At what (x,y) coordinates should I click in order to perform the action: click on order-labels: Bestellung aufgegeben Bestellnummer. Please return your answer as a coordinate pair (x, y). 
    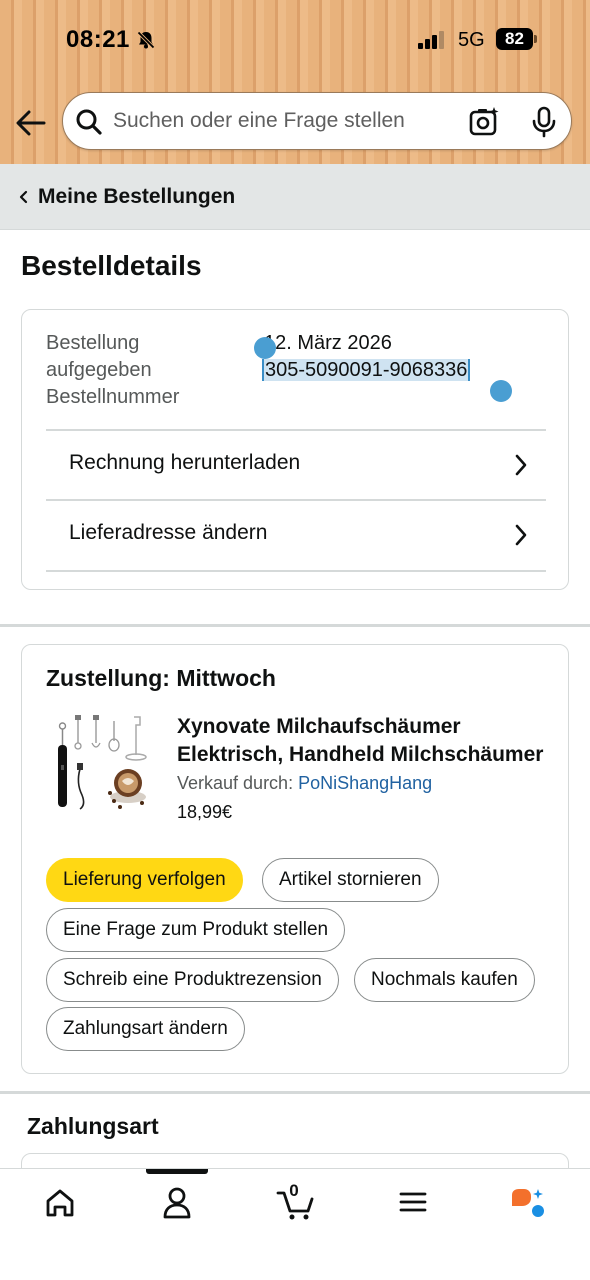
    Looking at the image, I should click on (112, 370).